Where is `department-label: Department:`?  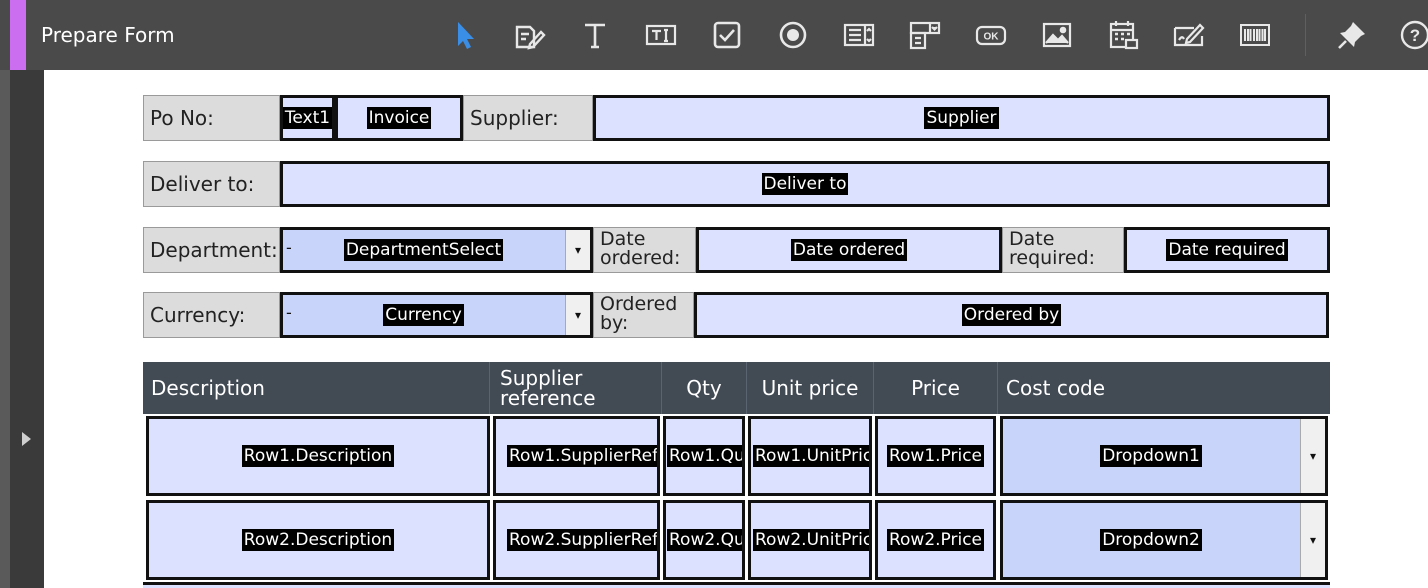 department-label: Department: is located at coordinates (211, 250).